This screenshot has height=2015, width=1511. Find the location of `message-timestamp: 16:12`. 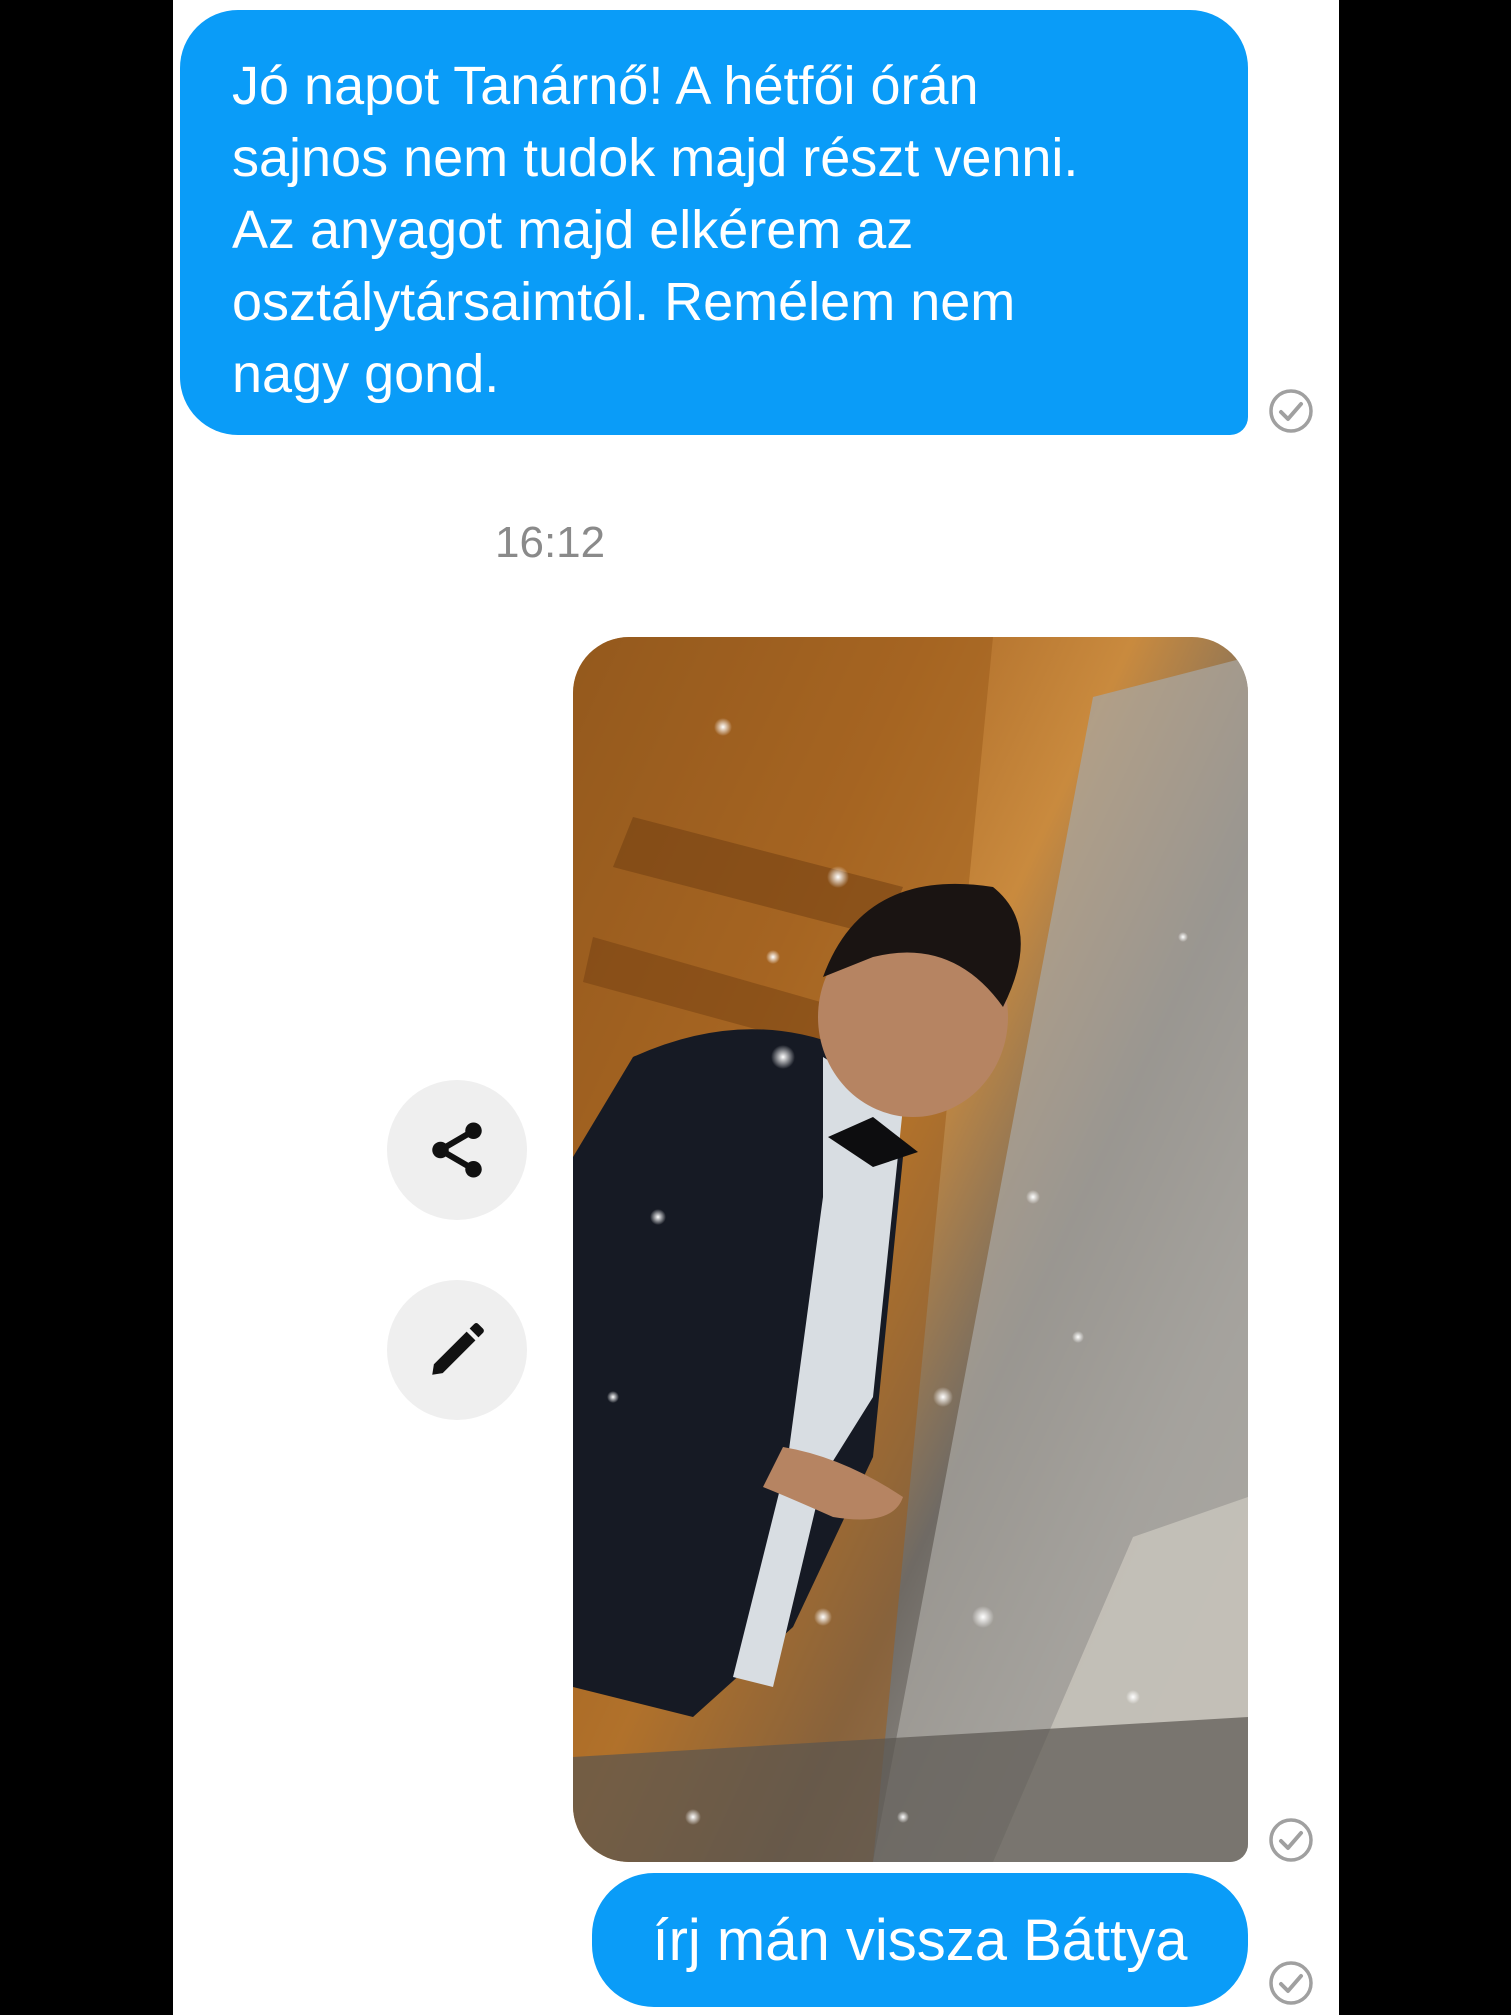

message-timestamp: 16:12 is located at coordinates (550, 542).